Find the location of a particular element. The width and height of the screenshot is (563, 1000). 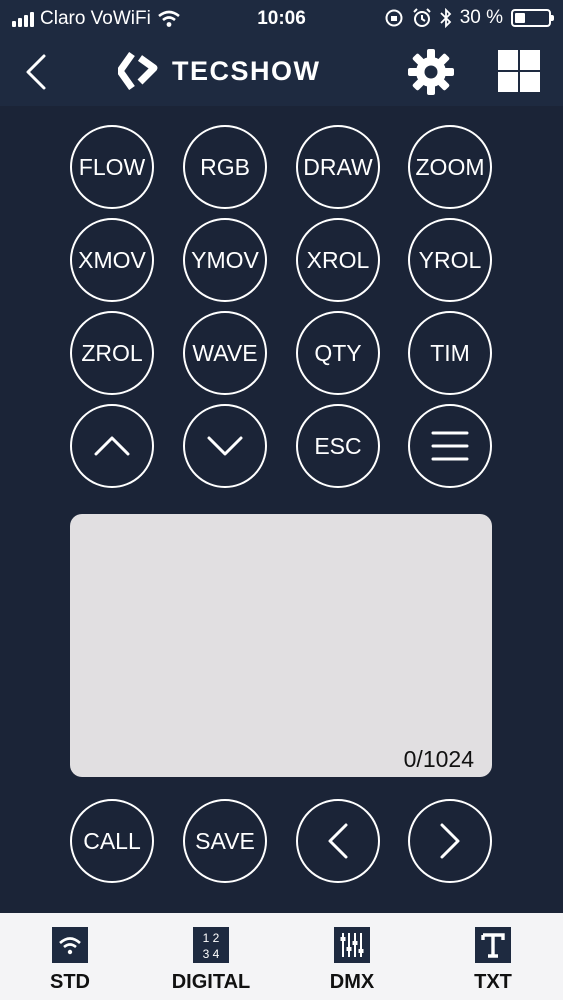

back-chevron-icon is located at coordinates (36, 72).